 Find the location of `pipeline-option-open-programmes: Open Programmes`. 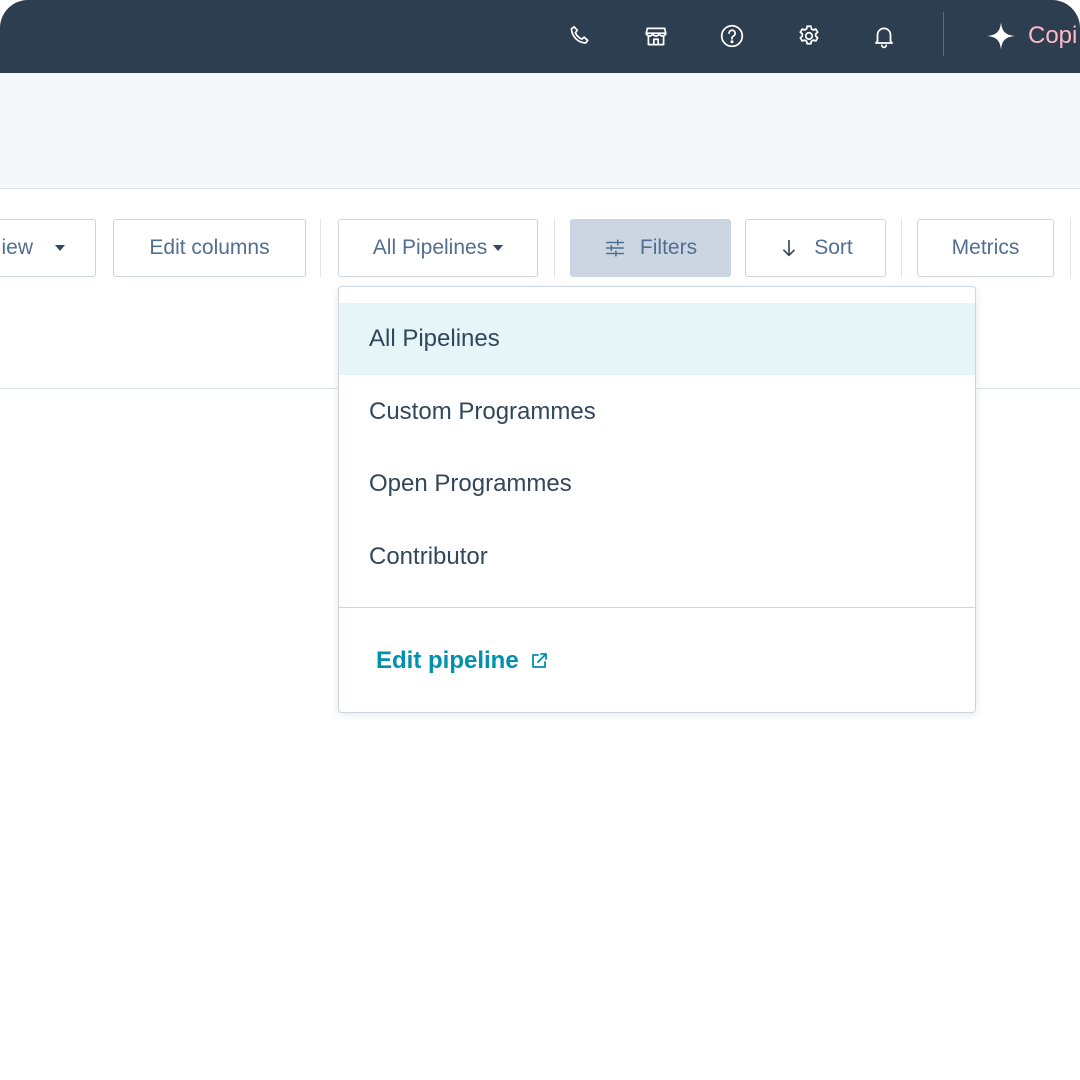

pipeline-option-open-programmes: Open Programmes is located at coordinates (657, 484).